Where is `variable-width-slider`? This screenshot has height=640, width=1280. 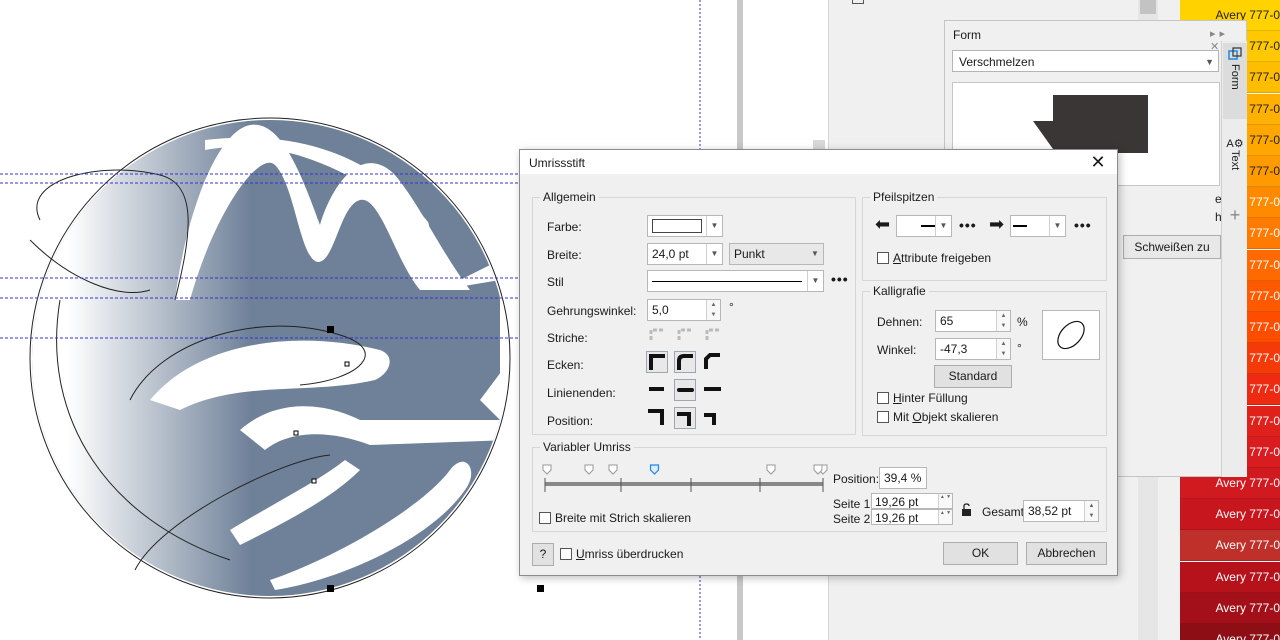
variable-width-slider is located at coordinates (686, 480).